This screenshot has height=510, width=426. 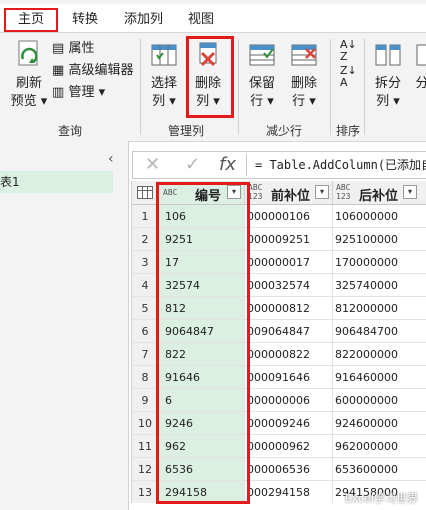 What do you see at coordinates (152, 164) in the screenshot?
I see `cancel-icon: ✕` at bounding box center [152, 164].